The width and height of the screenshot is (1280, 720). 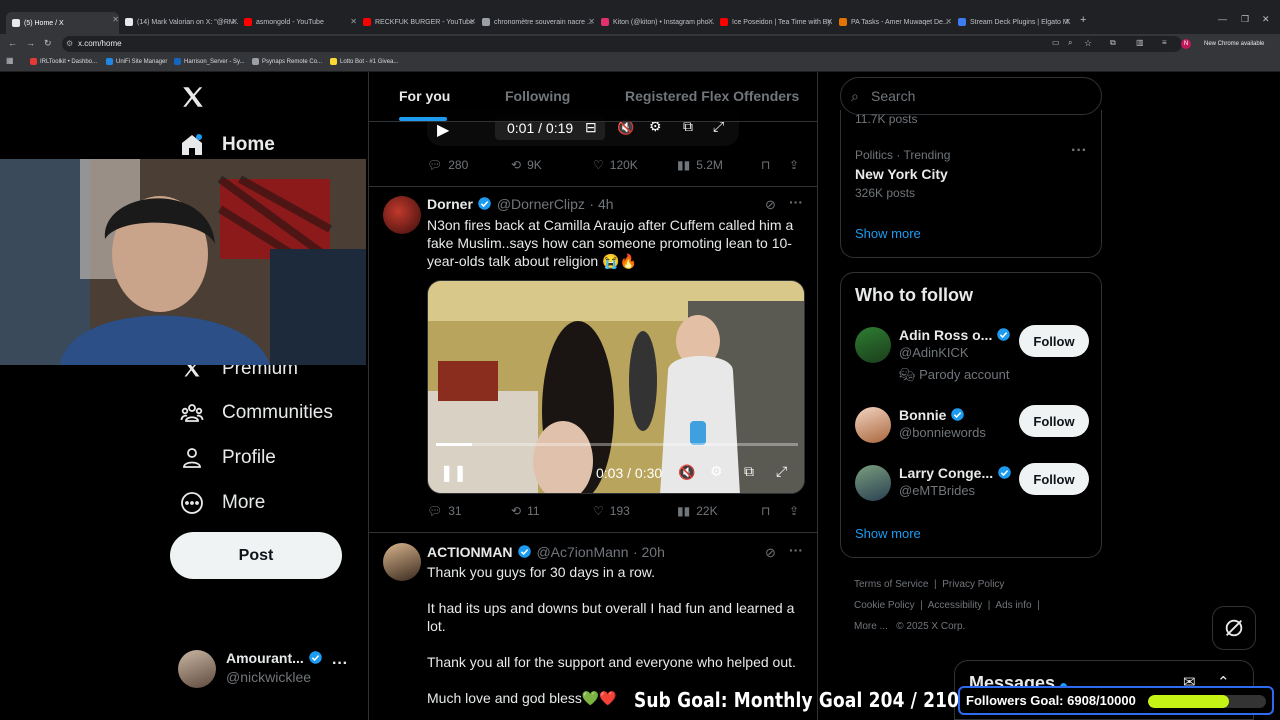 I want to click on tweet-time: · 20h, so click(x=649, y=552).